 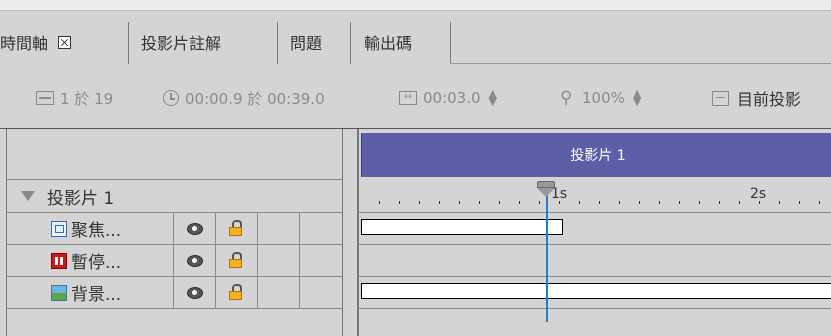 I want to click on background-bar, so click(x=596, y=291).